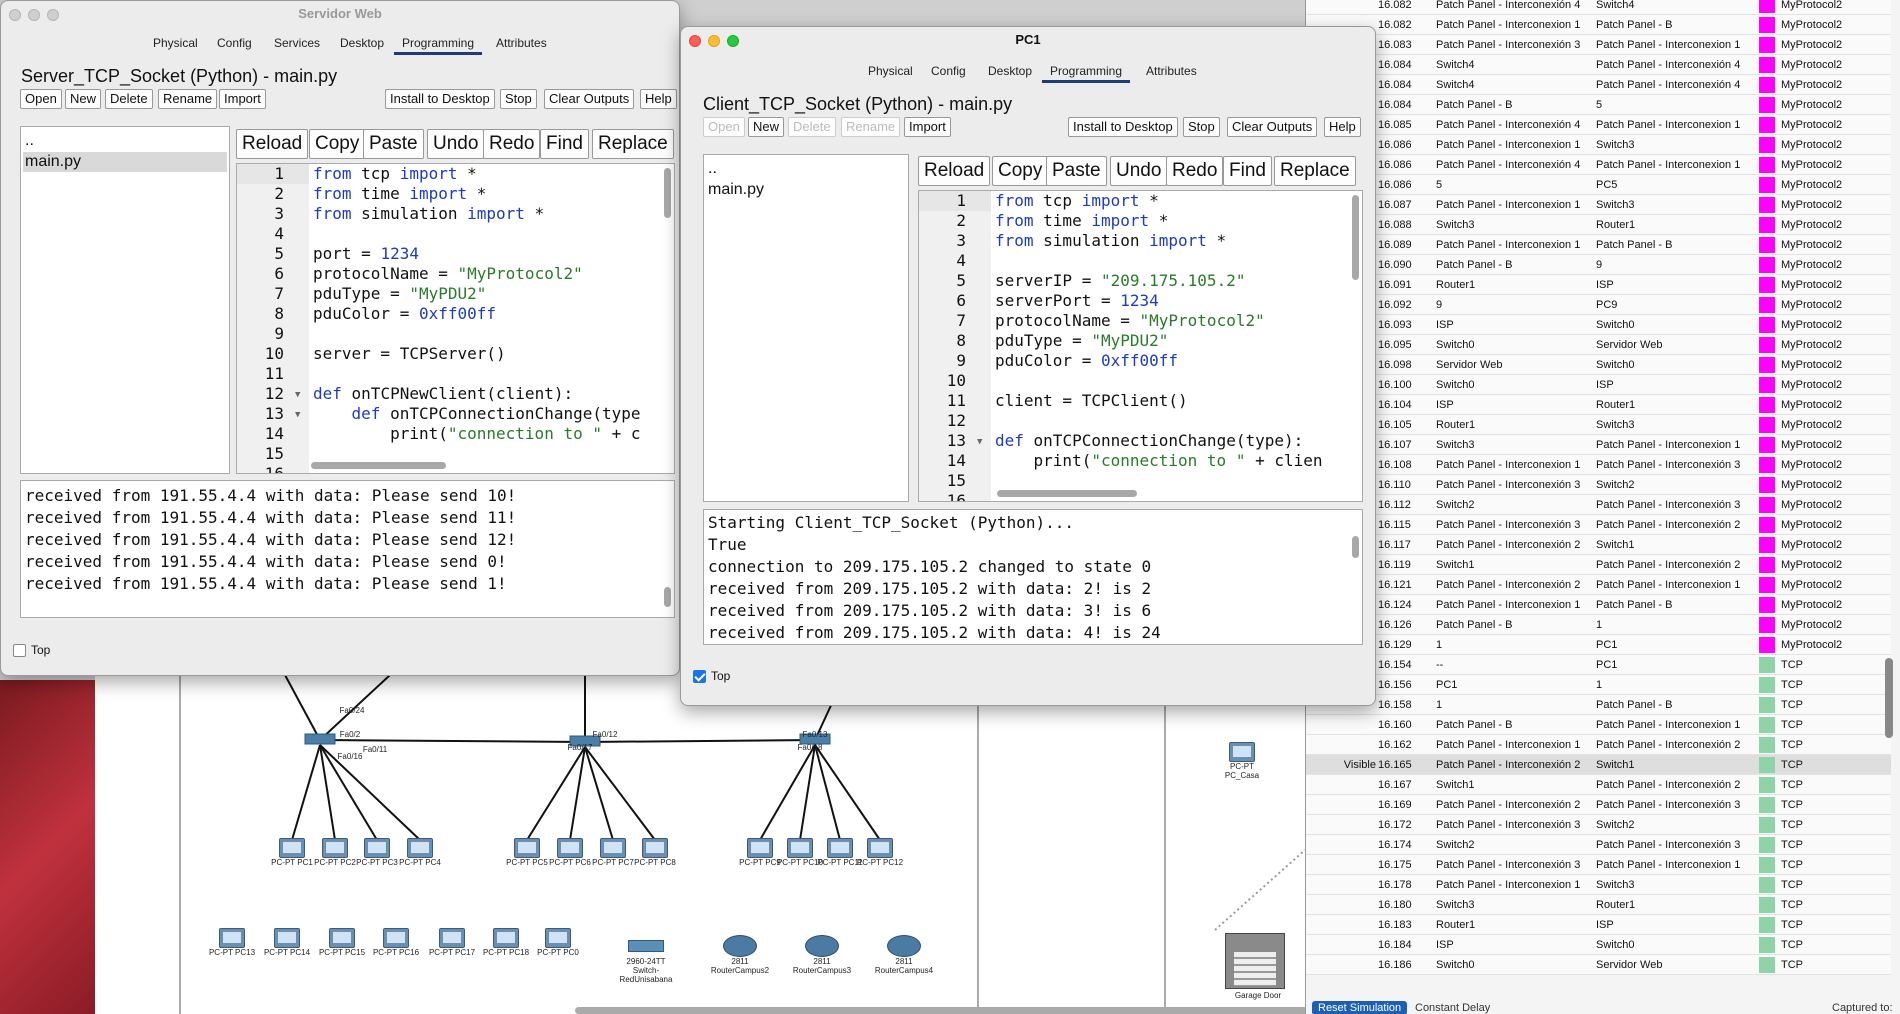  Describe the element at coordinates (954, 171) in the screenshot. I see `reload-button: Reload` at that location.